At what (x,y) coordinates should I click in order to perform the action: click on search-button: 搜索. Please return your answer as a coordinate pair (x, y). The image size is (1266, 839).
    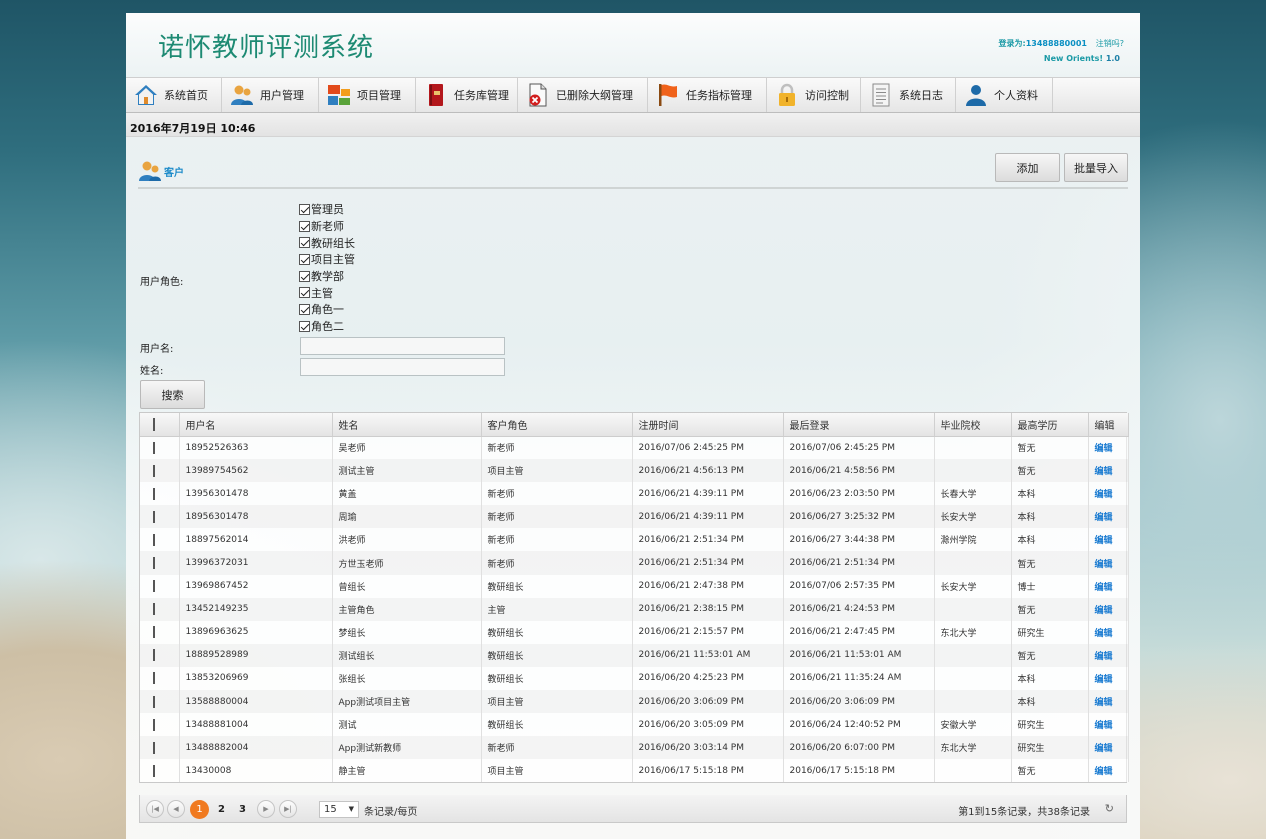
    Looking at the image, I should click on (172, 394).